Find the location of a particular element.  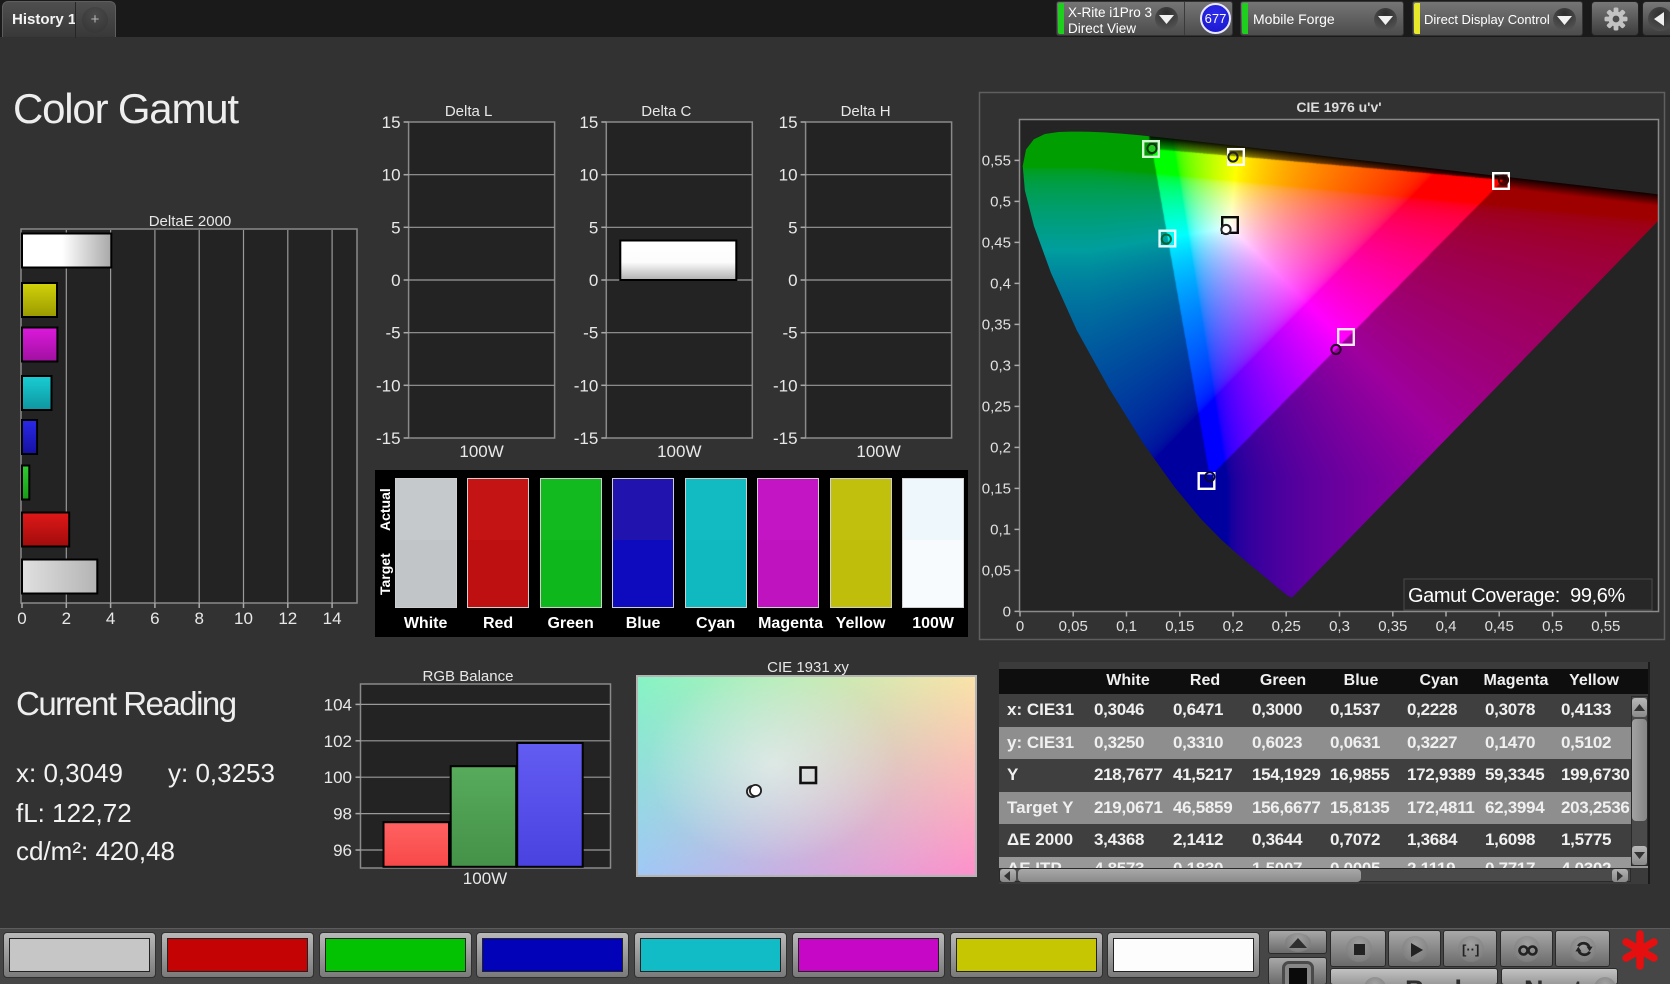

svg-text: 102 is located at coordinates (338, 741).